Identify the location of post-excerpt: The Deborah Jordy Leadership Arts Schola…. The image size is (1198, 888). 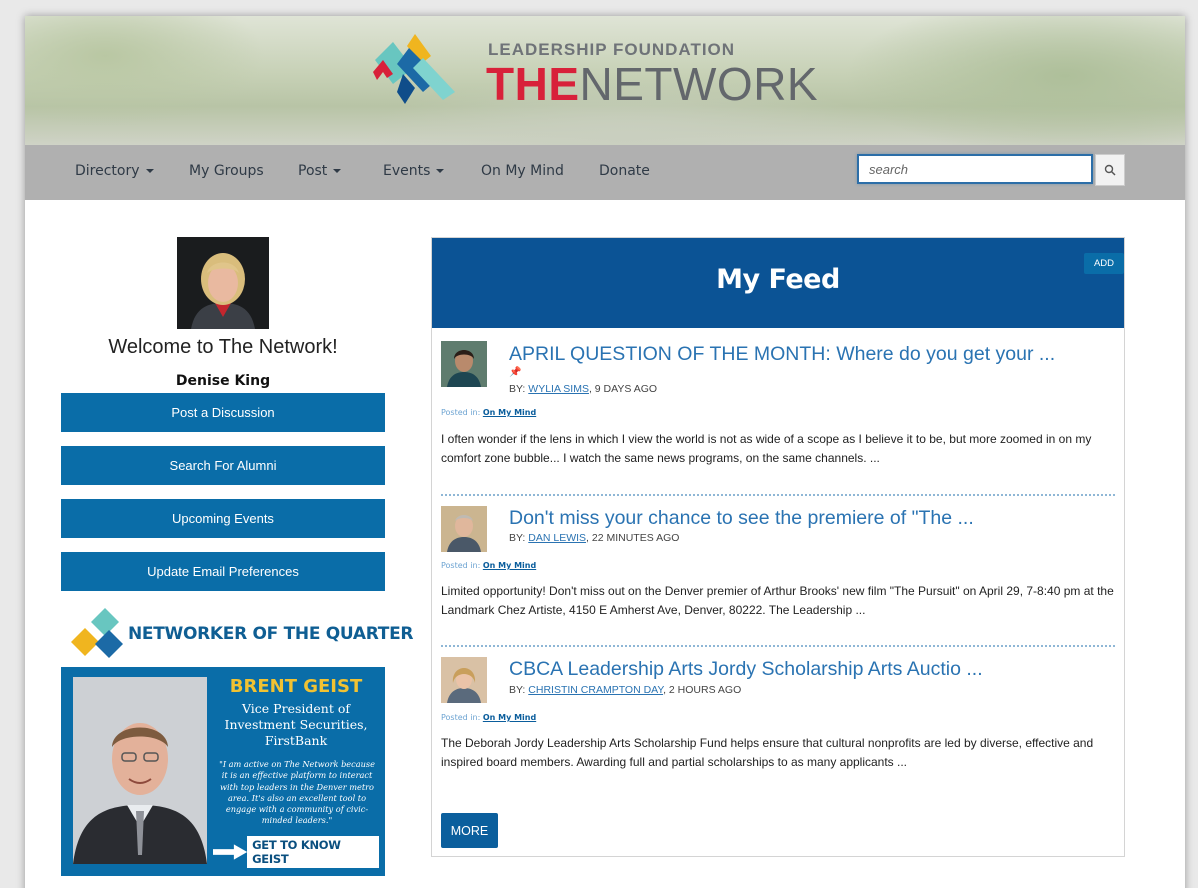
(767, 752).